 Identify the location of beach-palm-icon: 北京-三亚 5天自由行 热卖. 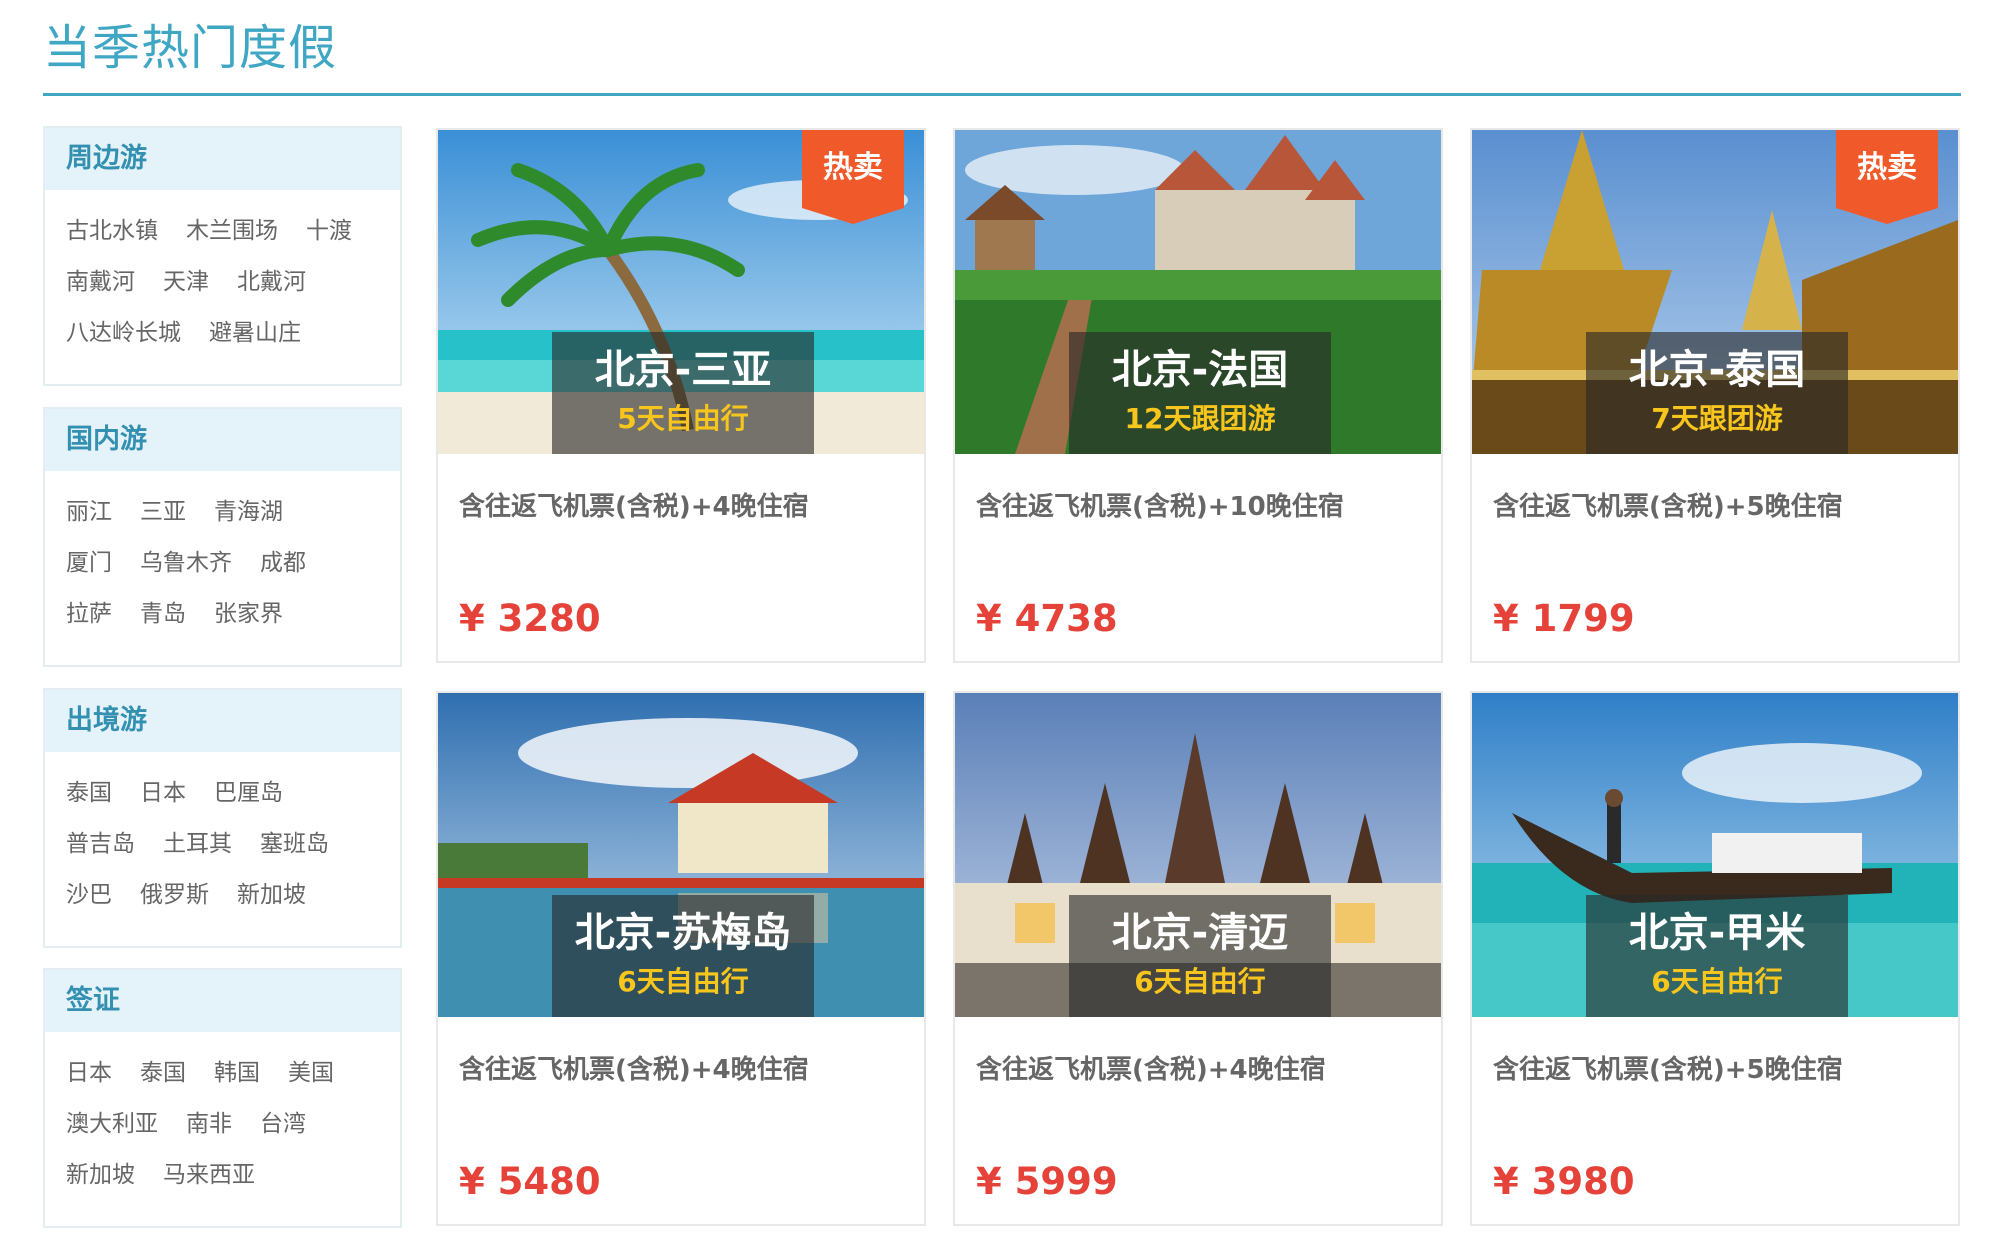
(681, 292).